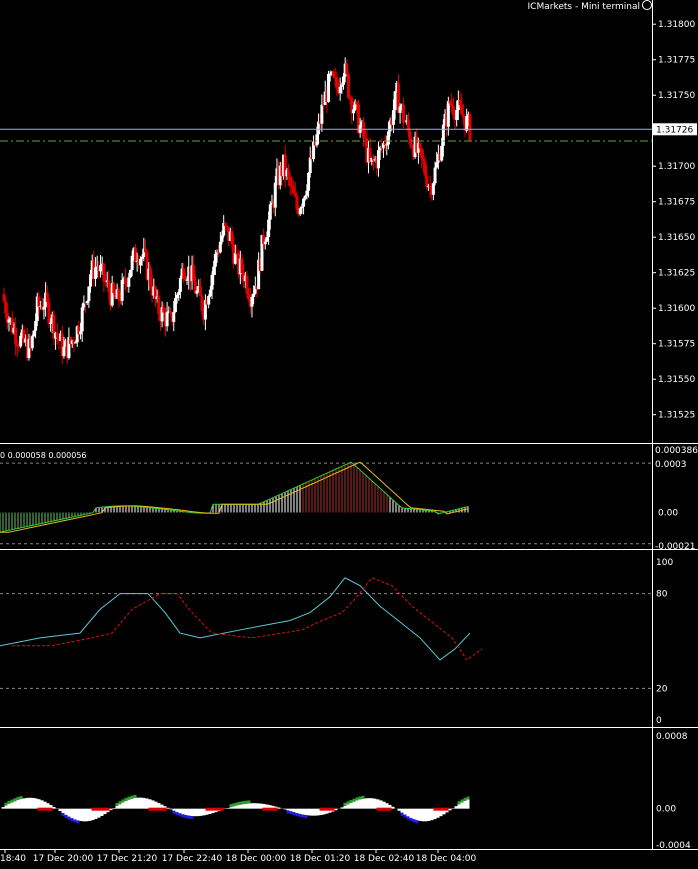 Image resolution: width=698 pixels, height=869 pixels. Describe the element at coordinates (446, 859) in the screenshot. I see `time-axis-label: 18 Dec 04:00` at that location.